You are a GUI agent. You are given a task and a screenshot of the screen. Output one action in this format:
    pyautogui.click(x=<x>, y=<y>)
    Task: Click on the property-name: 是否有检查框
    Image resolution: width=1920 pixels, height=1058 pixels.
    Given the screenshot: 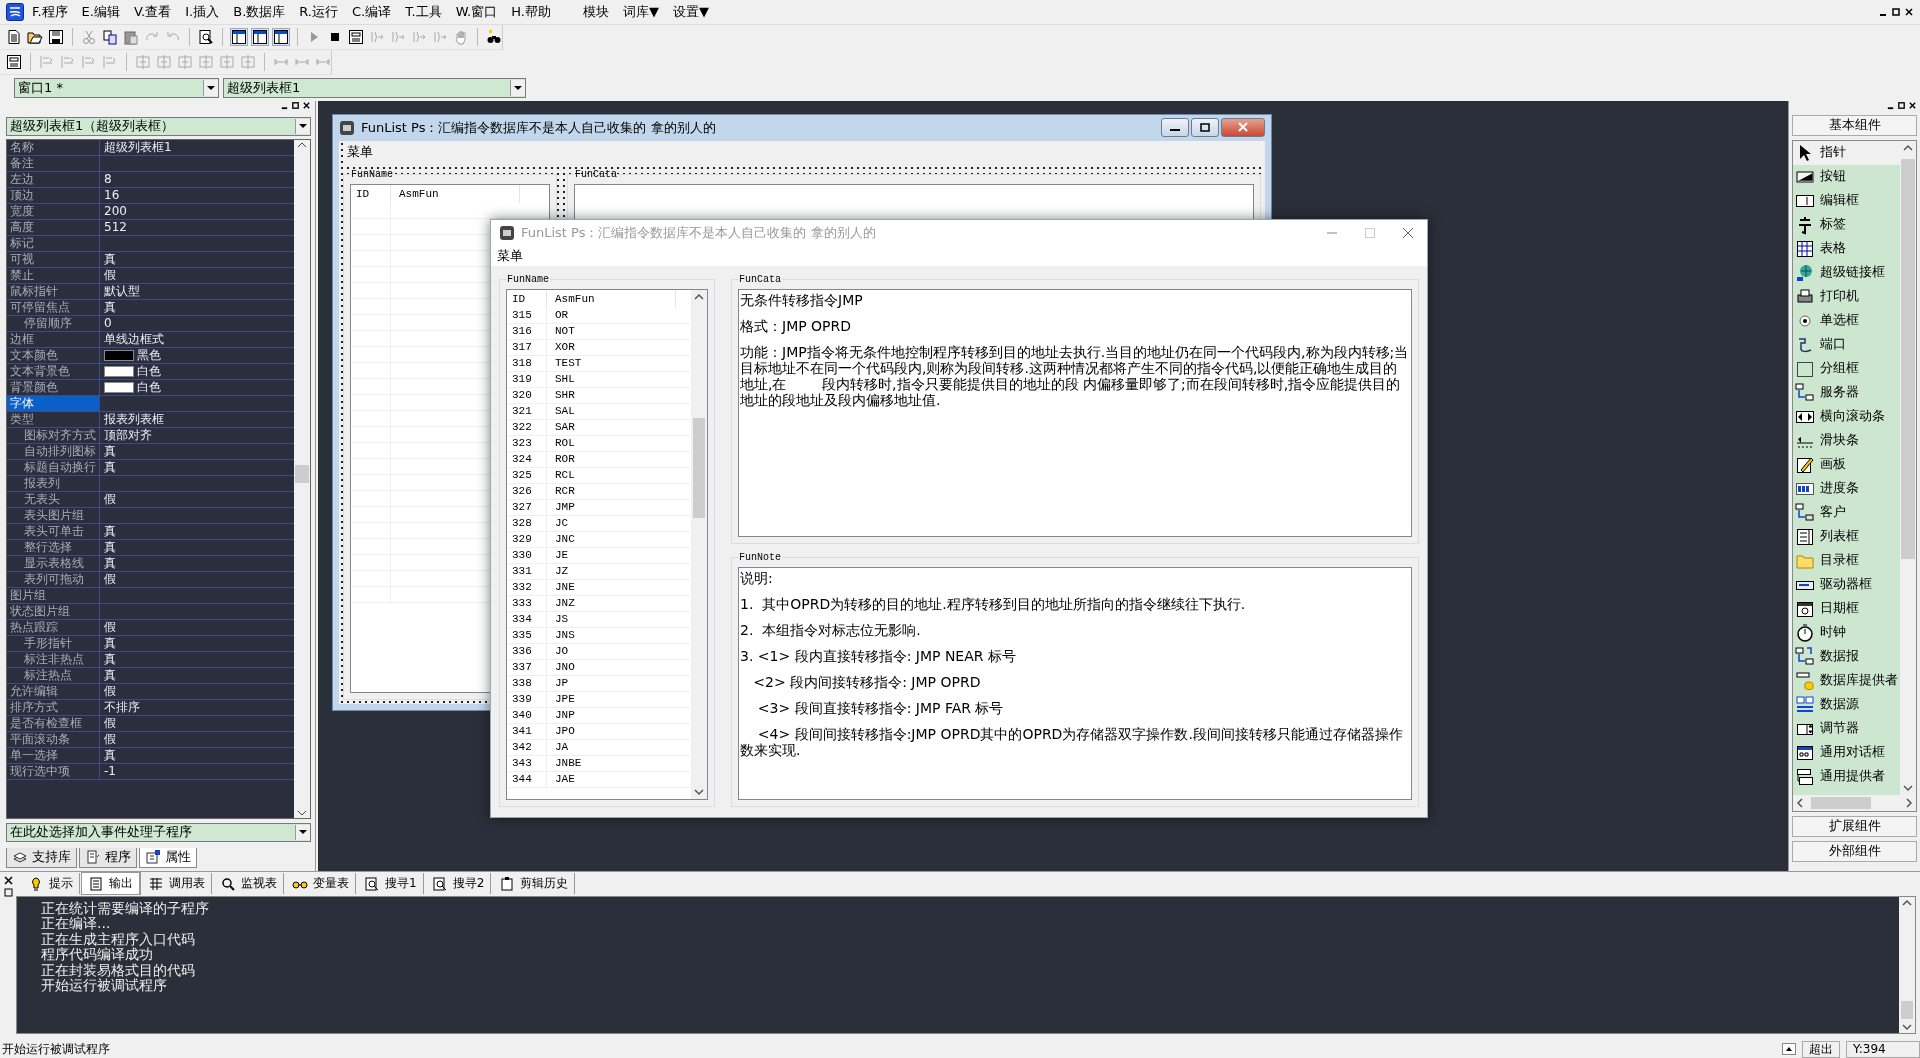 What is the action you would take?
    pyautogui.click(x=53, y=723)
    